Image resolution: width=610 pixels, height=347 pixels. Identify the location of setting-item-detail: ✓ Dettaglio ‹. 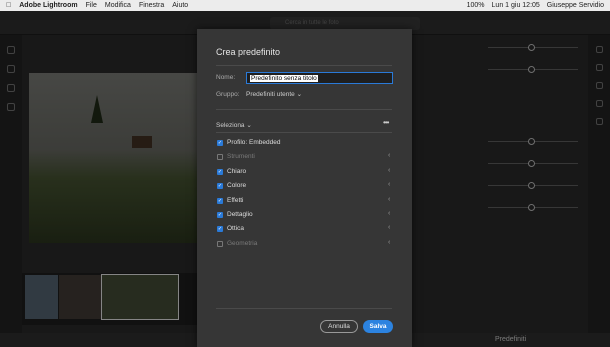
(305, 215).